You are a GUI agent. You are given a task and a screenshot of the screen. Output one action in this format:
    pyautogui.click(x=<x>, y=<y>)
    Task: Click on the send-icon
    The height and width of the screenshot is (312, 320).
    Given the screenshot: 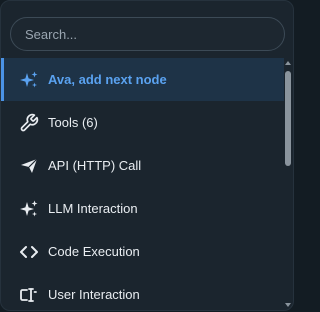 What is the action you would take?
    pyautogui.click(x=29, y=166)
    